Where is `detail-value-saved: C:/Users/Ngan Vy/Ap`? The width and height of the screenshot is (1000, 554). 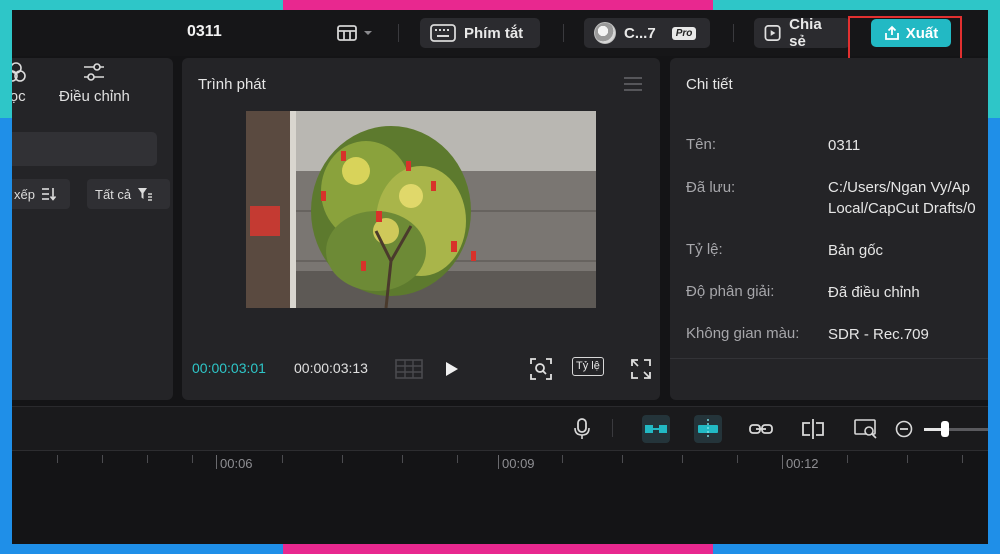
detail-value-saved: C:/Users/Ngan Vy/Ap is located at coordinates (899, 187).